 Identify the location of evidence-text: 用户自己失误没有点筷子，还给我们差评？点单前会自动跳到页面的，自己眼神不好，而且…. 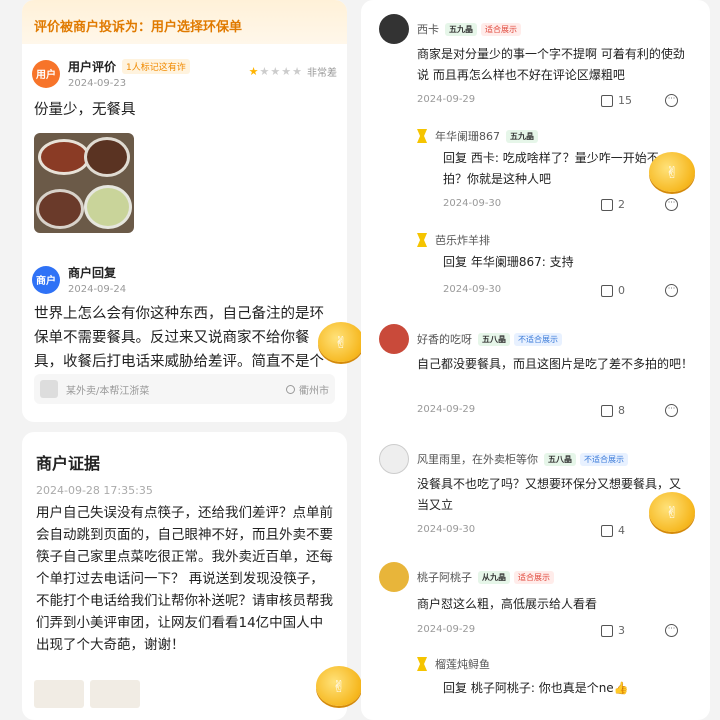
(184, 579).